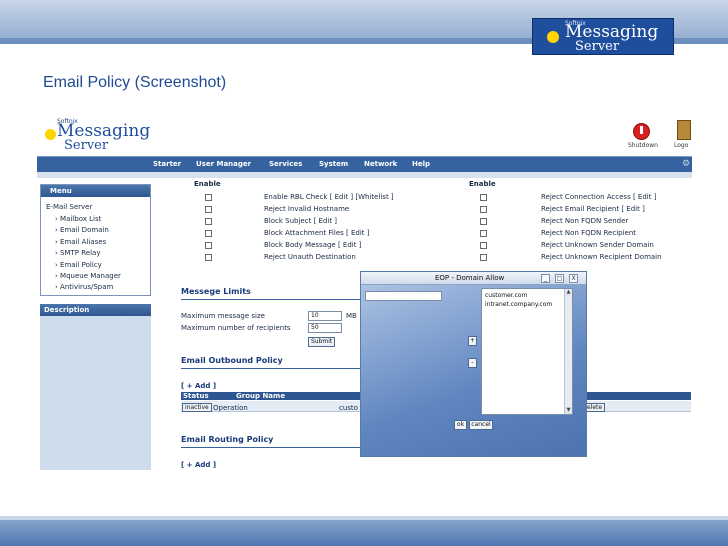  What do you see at coordinates (518, 304) in the screenshot?
I see `list-item: intranet.company.com` at bounding box center [518, 304].